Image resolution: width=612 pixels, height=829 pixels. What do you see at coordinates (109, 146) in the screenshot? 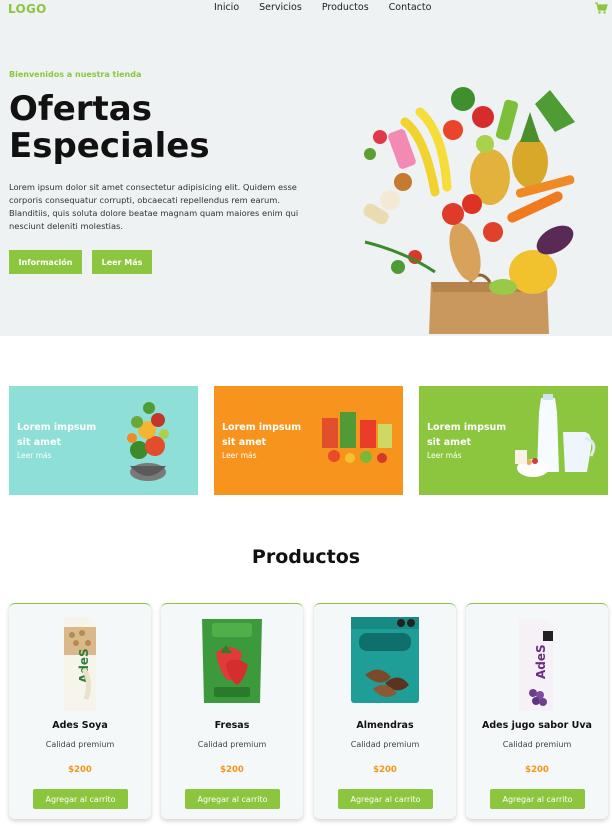
I see `hero-title-line2: Especiales` at bounding box center [109, 146].